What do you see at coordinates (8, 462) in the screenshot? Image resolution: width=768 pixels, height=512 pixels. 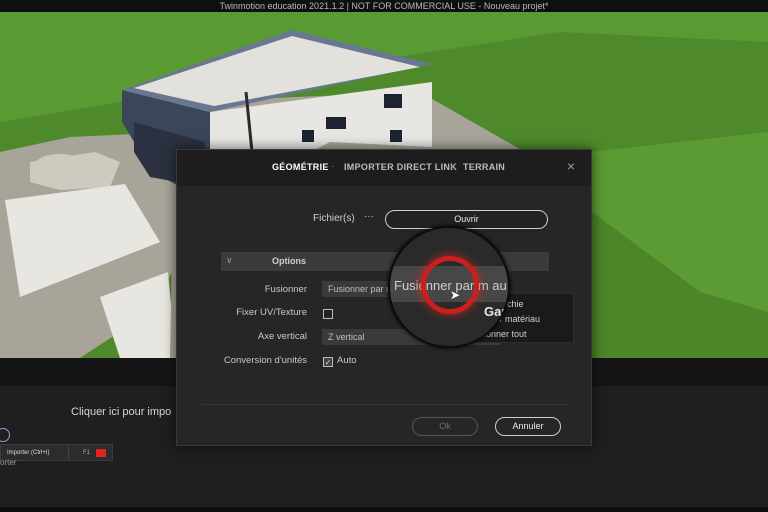 I see `import-caption: orter` at bounding box center [8, 462].